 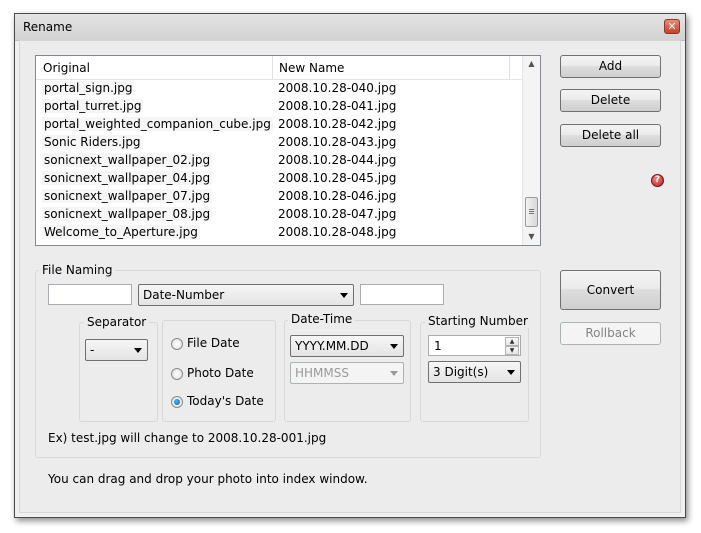 I want to click on scroll-up-arrow-icon: ▲, so click(x=531, y=64).